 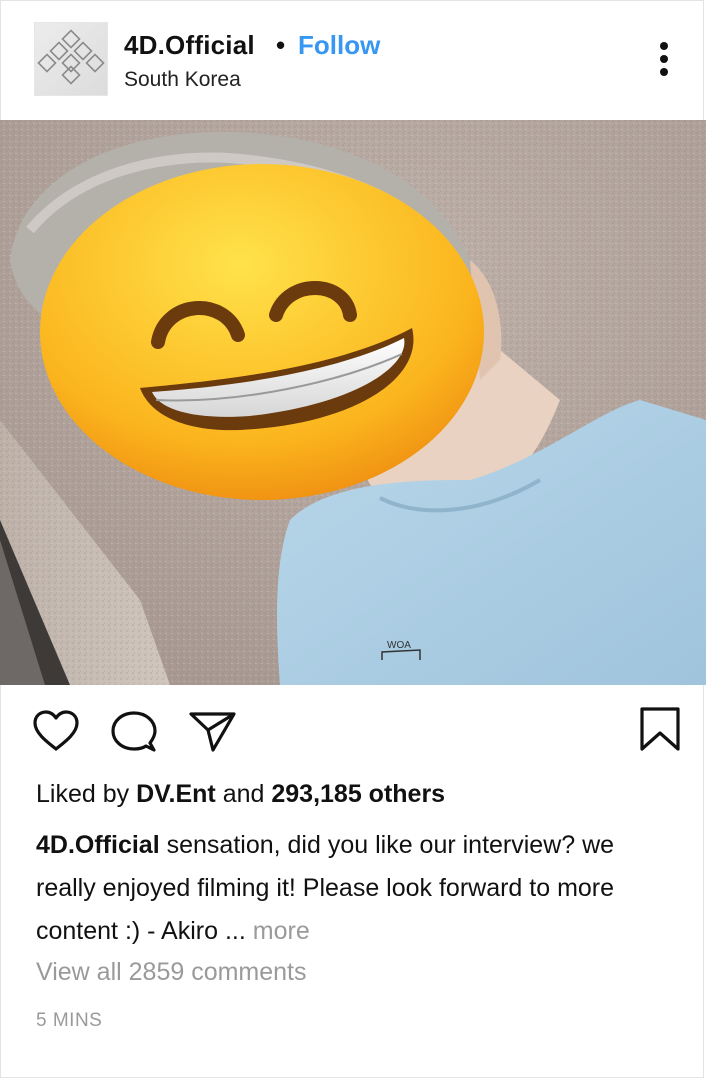 I want to click on paper-plane-icon, so click(x=213, y=734).